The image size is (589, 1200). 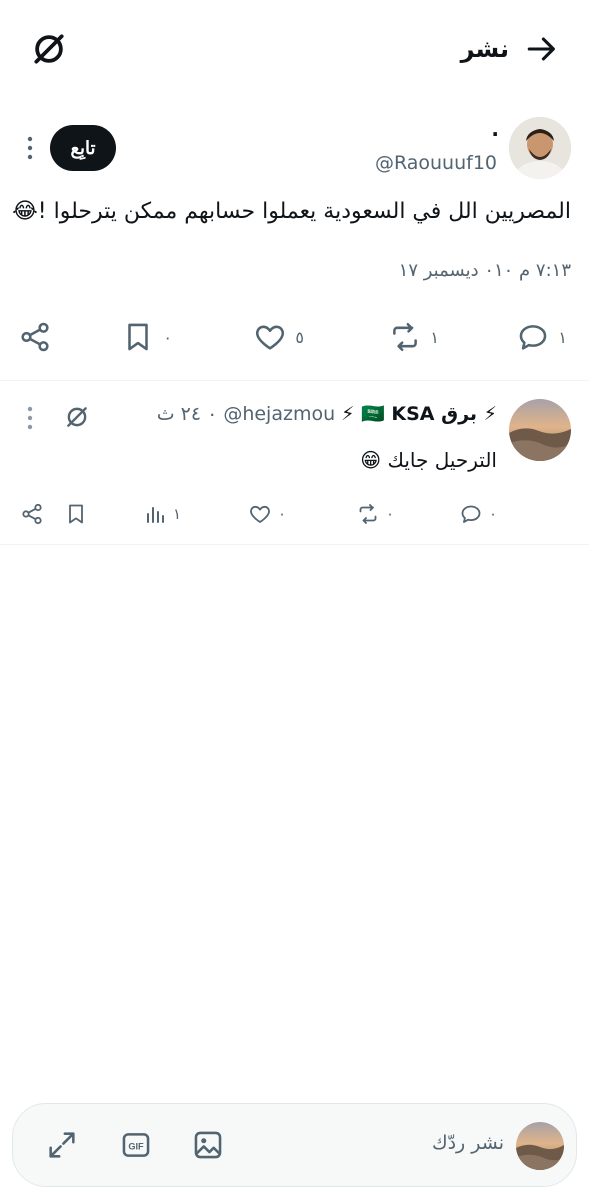 What do you see at coordinates (187, 414) in the screenshot?
I see `reply-time: ٠ ٢٤ ث` at bounding box center [187, 414].